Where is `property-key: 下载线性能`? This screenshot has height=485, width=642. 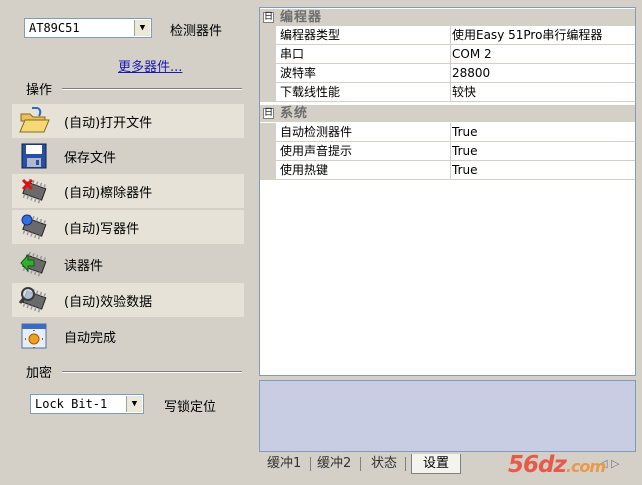
property-key: 下载线性能 is located at coordinates (363, 92).